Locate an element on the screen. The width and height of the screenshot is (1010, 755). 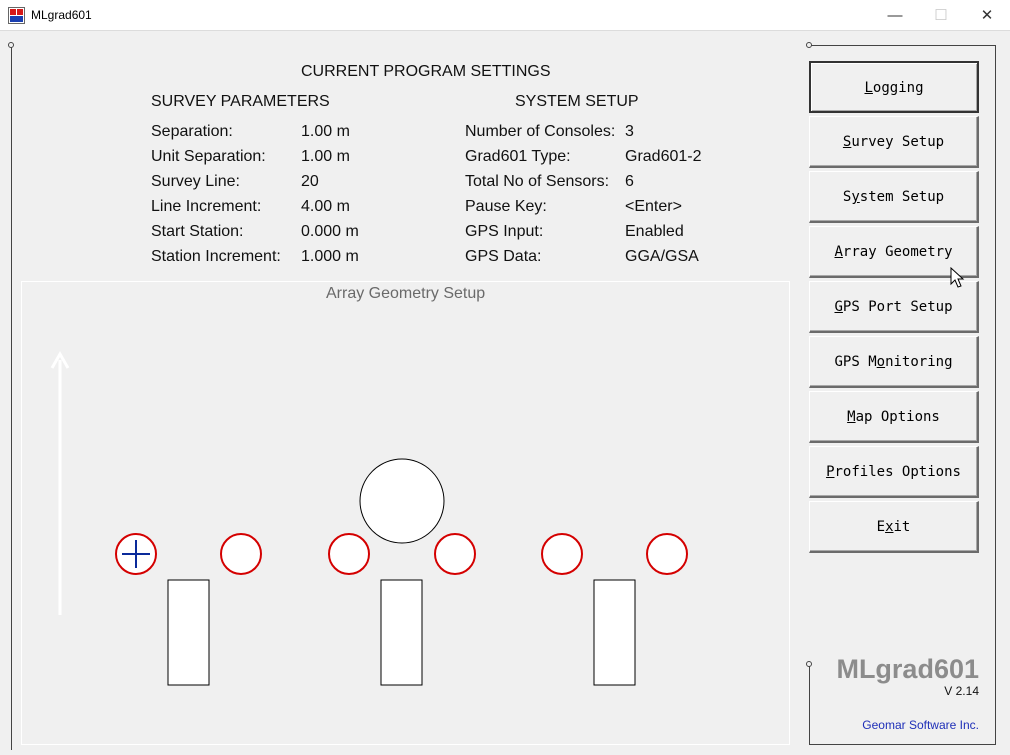
app-version: V 2.14 is located at coordinates (961, 691).